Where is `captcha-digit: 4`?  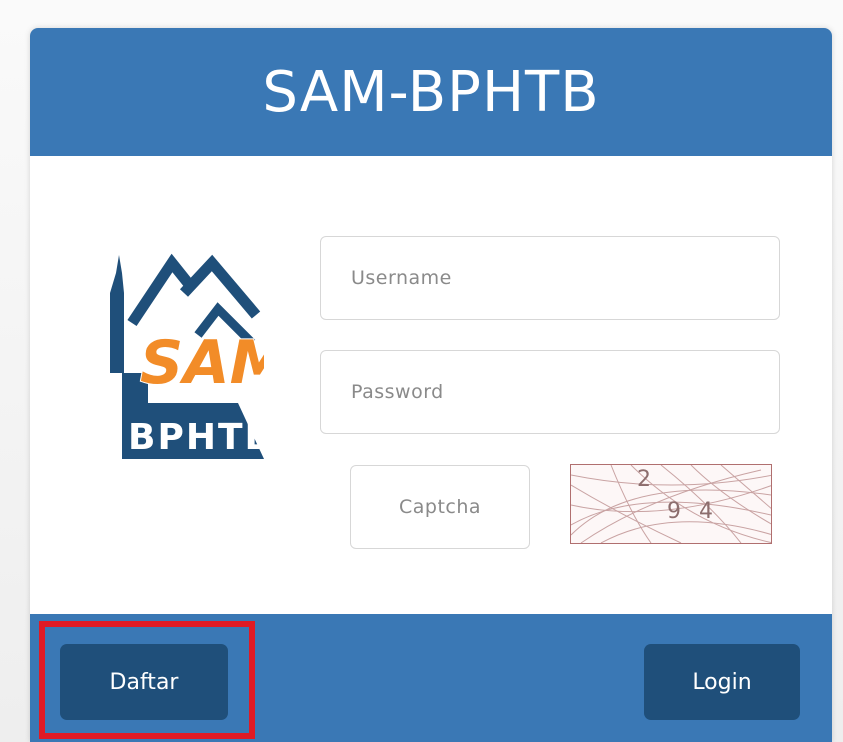 captcha-digit: 4 is located at coordinates (706, 511).